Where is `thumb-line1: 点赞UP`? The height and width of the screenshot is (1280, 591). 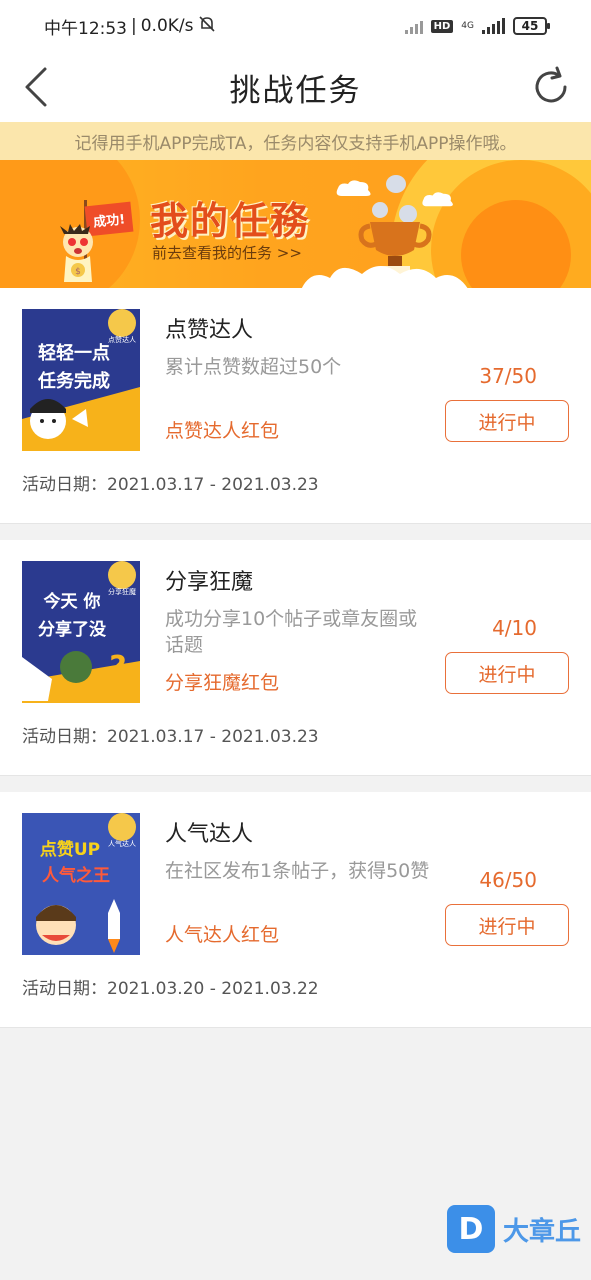 thumb-line1: 点赞UP is located at coordinates (70, 849).